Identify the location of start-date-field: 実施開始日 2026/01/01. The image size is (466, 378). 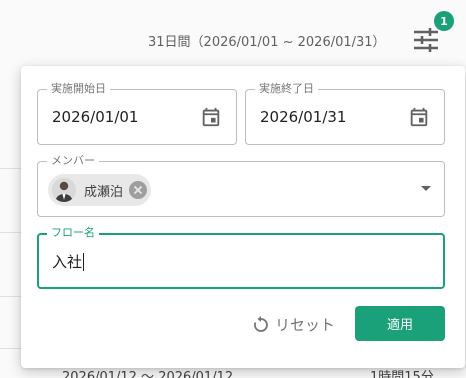
(137, 113).